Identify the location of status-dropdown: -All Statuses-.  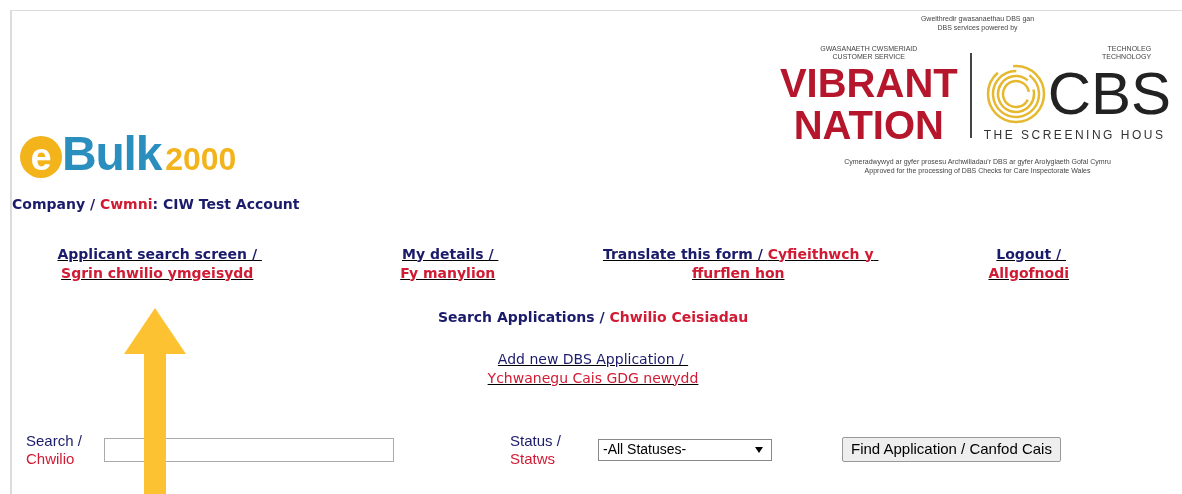
(685, 449).